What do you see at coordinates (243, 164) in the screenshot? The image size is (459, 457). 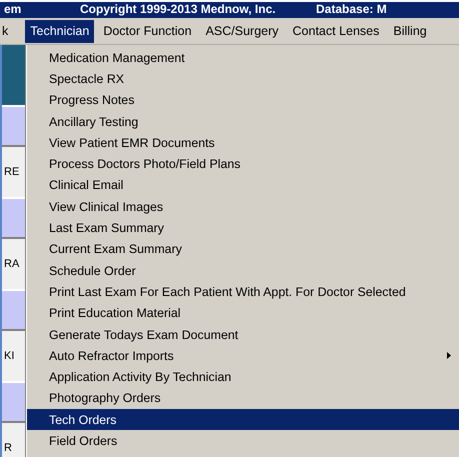 I see `menu-item: Process Doctors Photo/Field Plans` at bounding box center [243, 164].